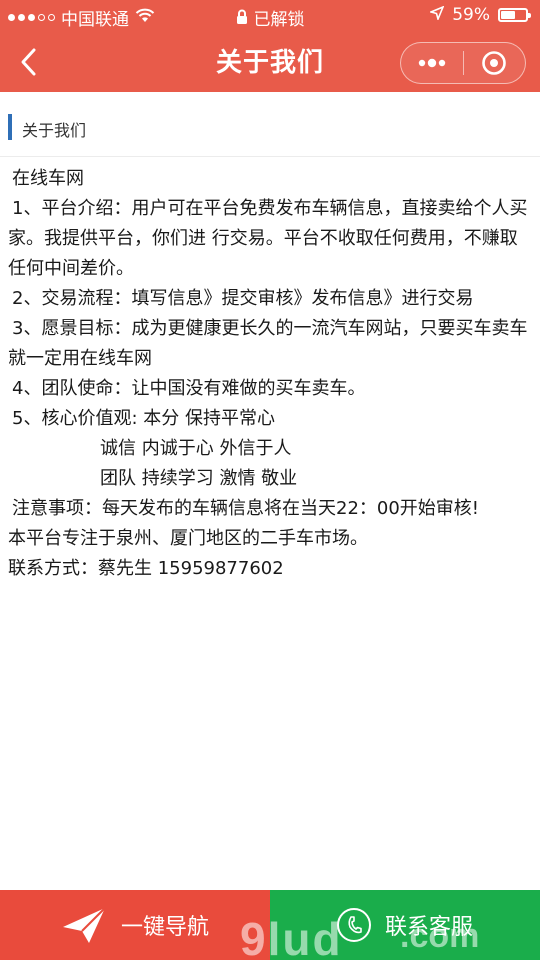 Image resolution: width=540 pixels, height=966 pixels. Describe the element at coordinates (54, 130) in the screenshot. I see `section-title: 关于我们` at that location.